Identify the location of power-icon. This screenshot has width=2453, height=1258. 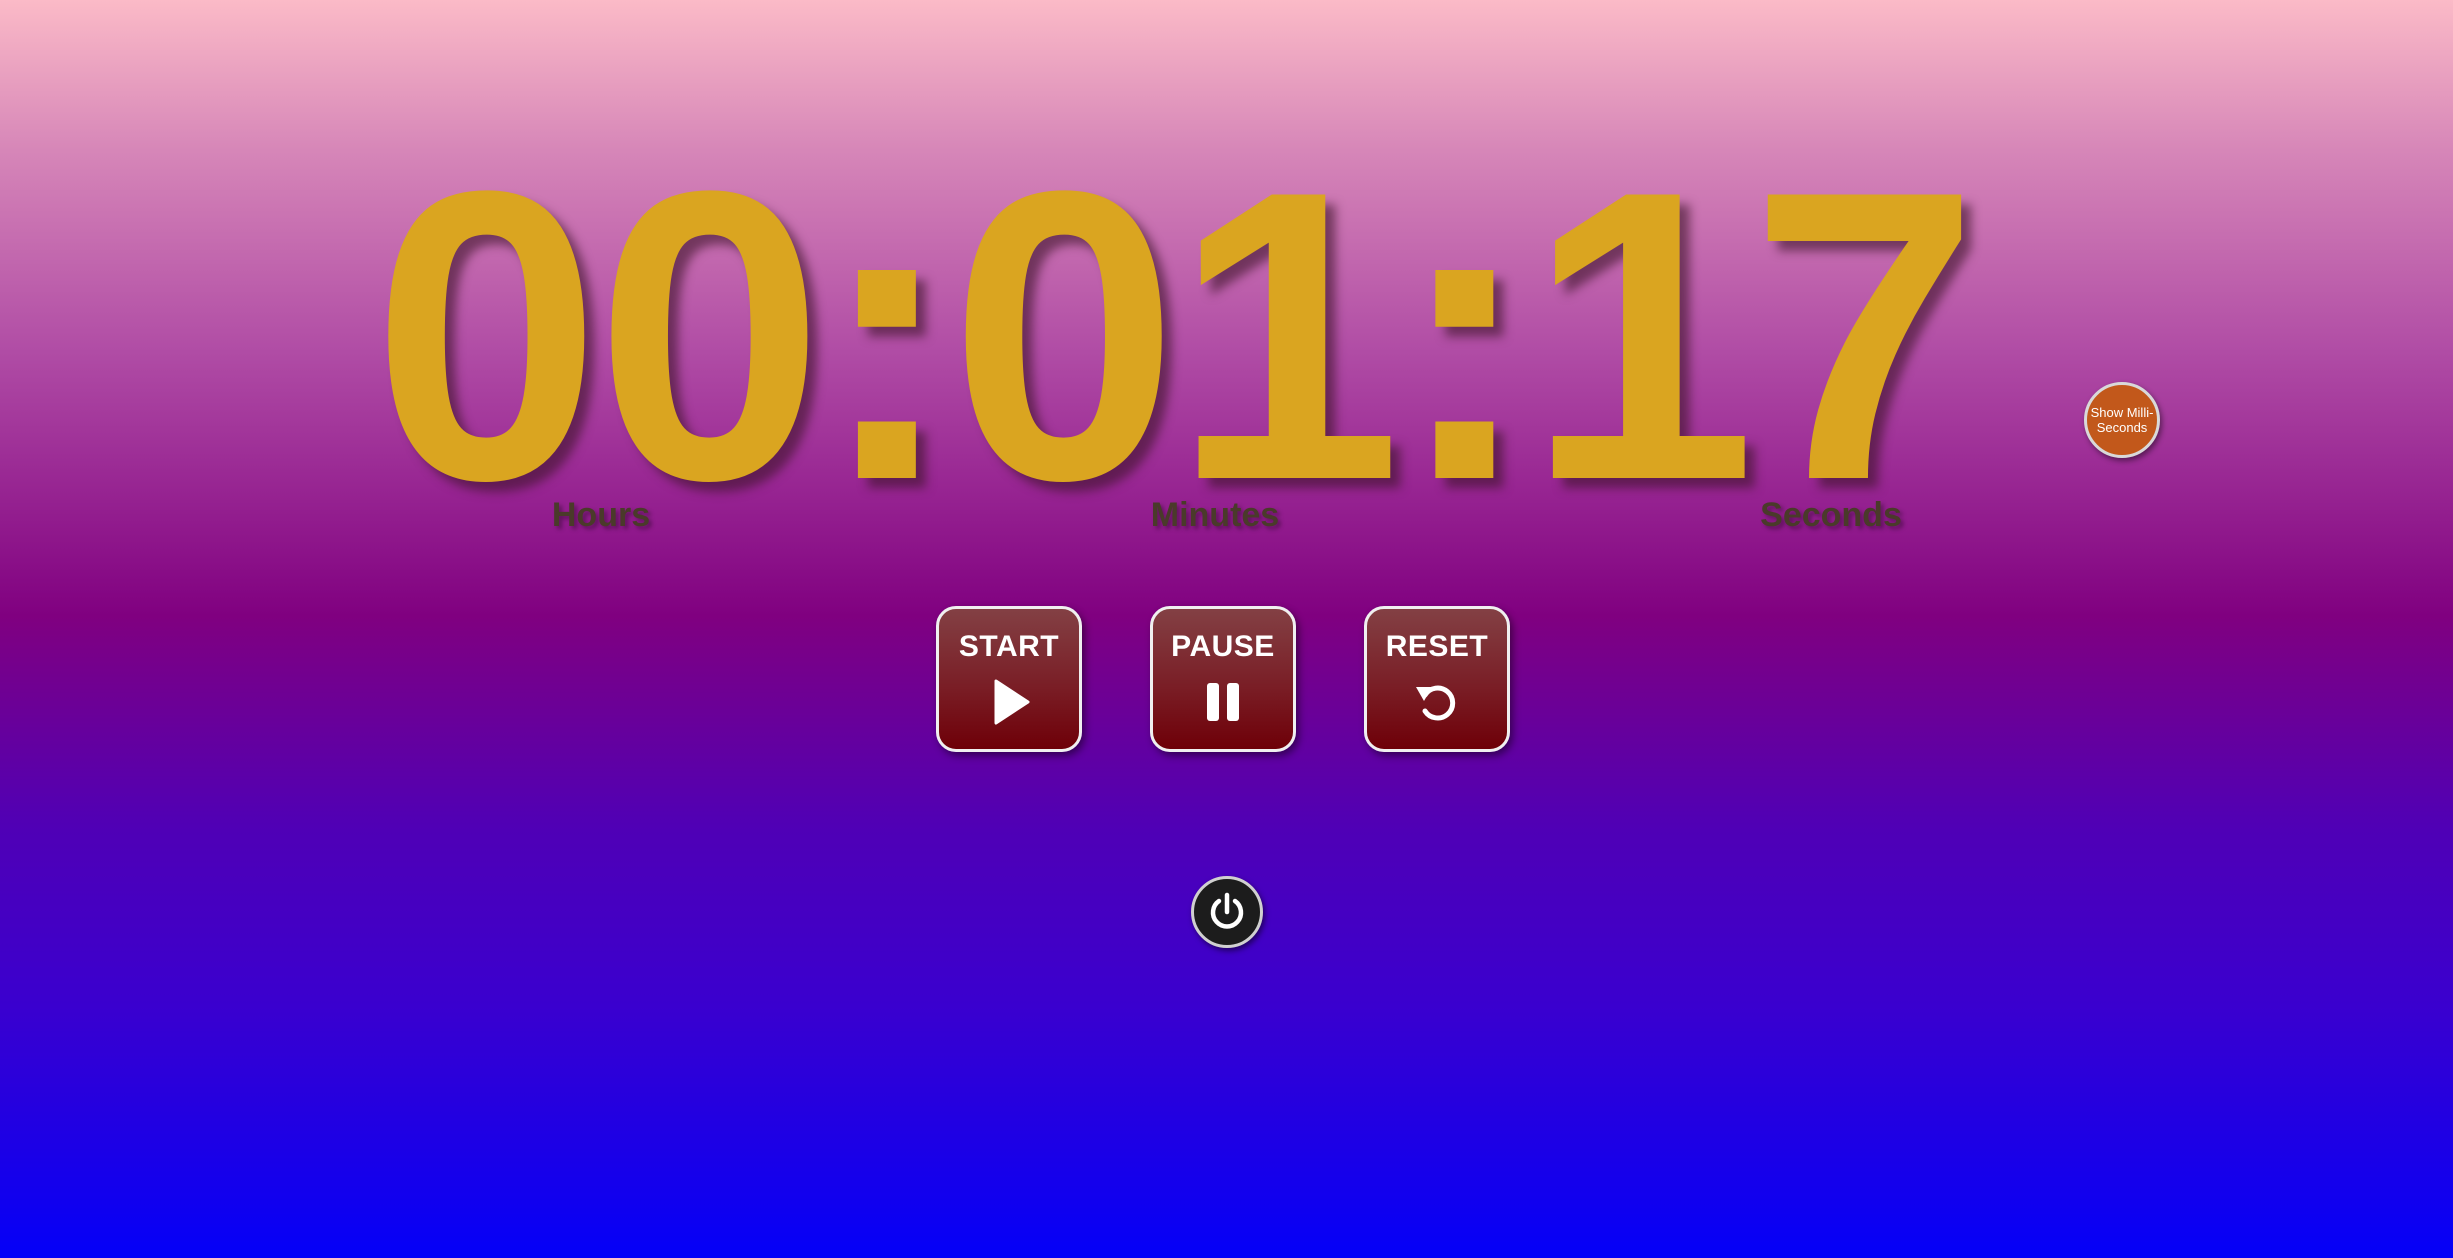
(1227, 910).